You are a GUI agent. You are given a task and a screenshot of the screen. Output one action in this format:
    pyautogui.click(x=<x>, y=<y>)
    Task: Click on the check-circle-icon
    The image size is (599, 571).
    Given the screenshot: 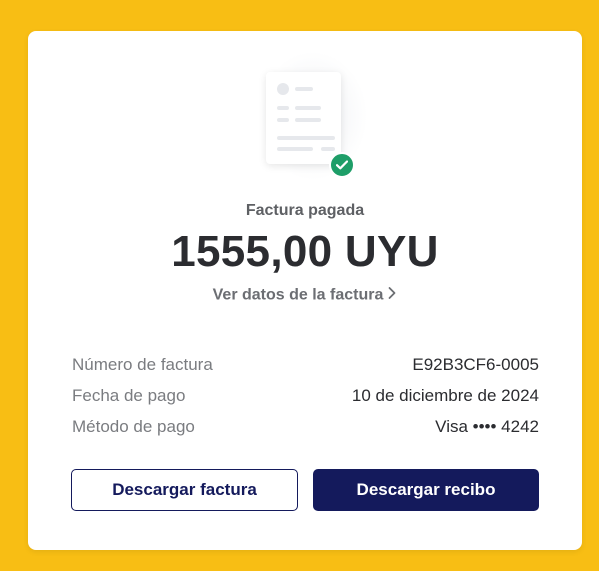 What is the action you would take?
    pyautogui.click(x=342, y=165)
    